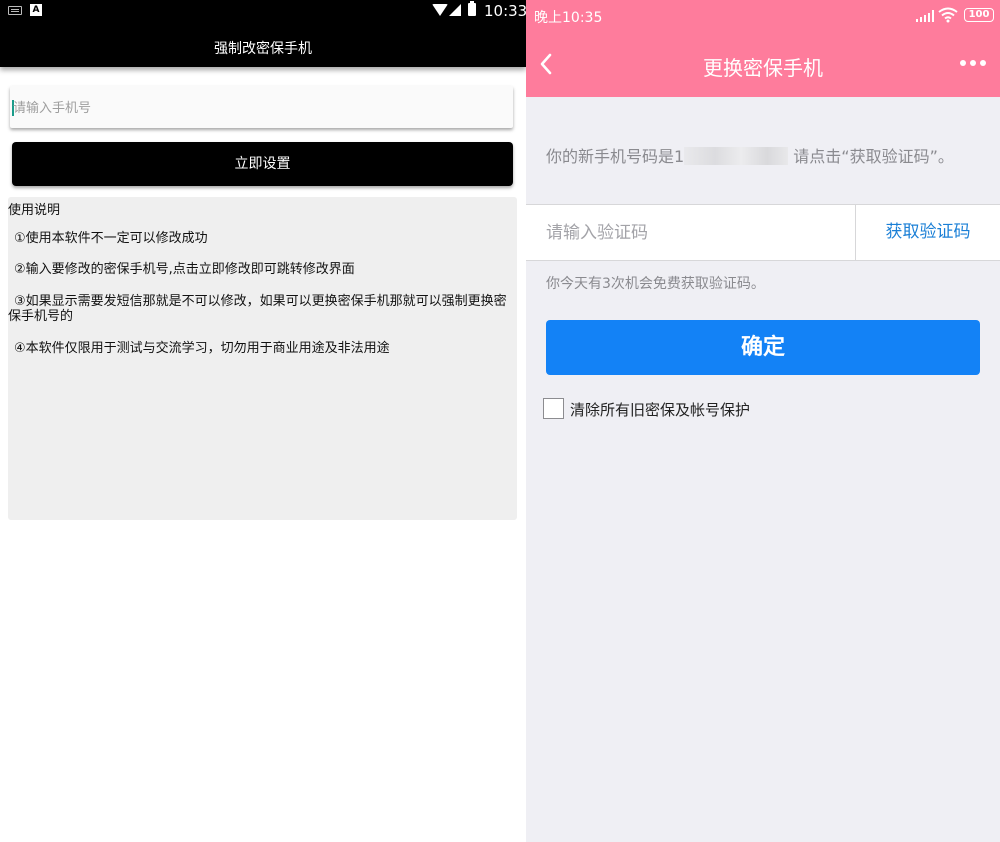  Describe the element at coordinates (736, 156) in the screenshot. I see `masked-phone-number` at that location.